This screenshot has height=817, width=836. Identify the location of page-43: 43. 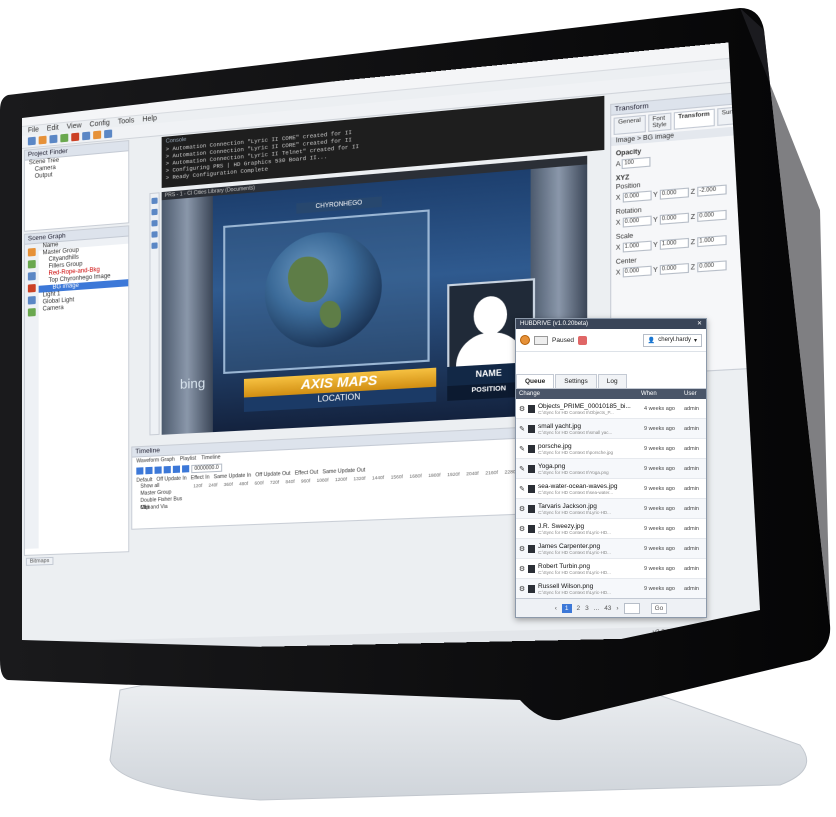
(607, 608).